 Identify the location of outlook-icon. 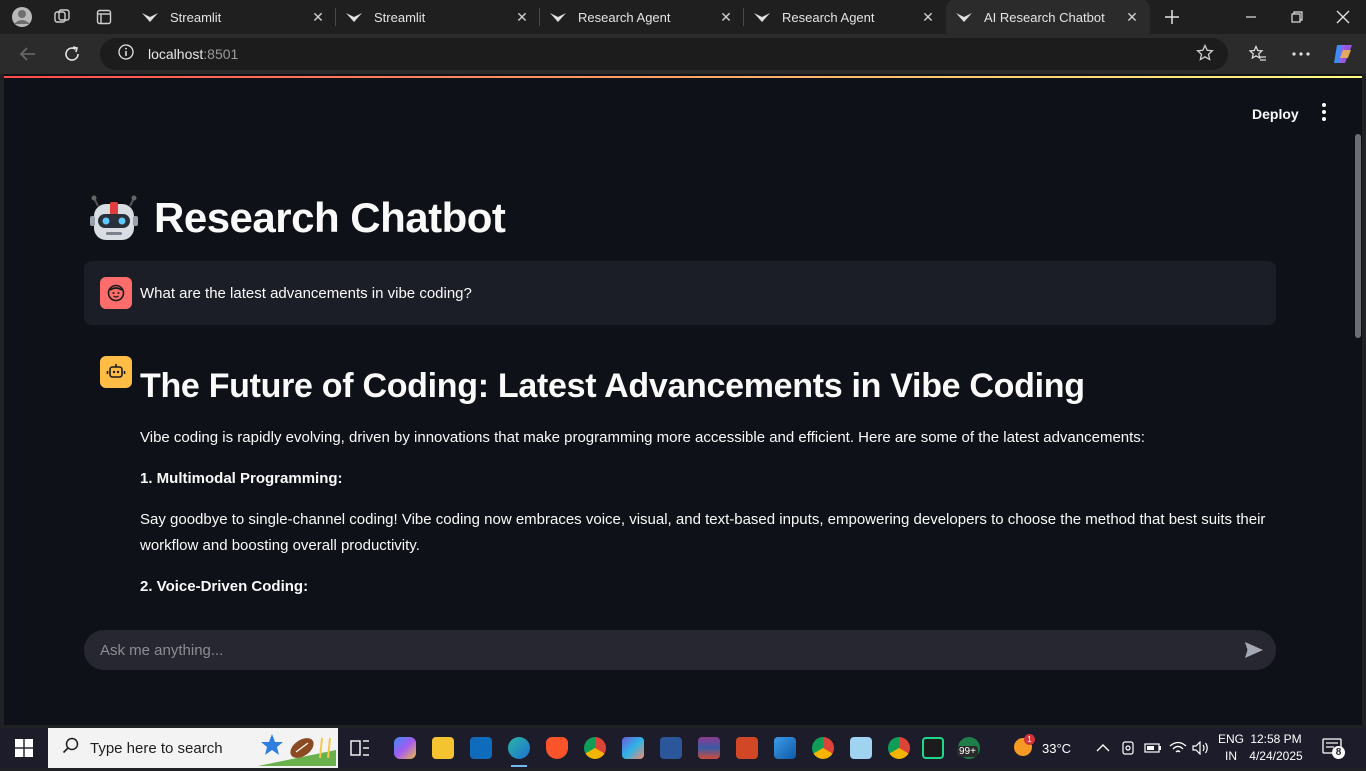
(481, 748).